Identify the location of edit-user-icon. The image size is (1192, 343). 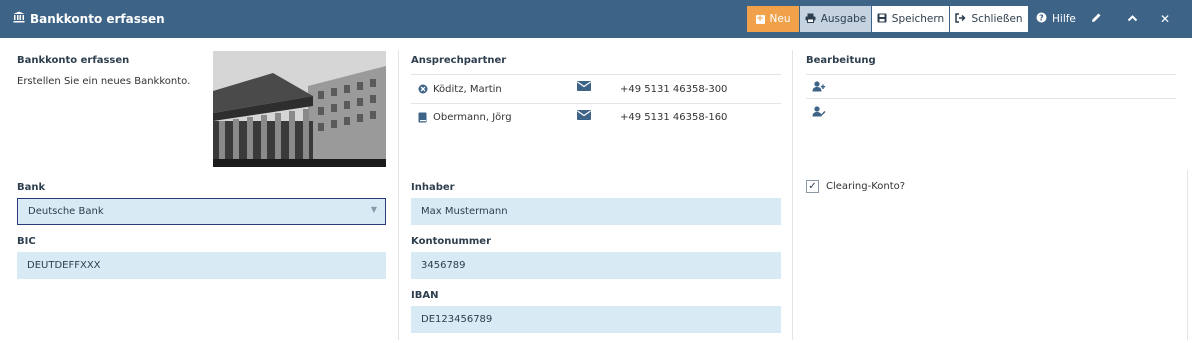
(819, 113).